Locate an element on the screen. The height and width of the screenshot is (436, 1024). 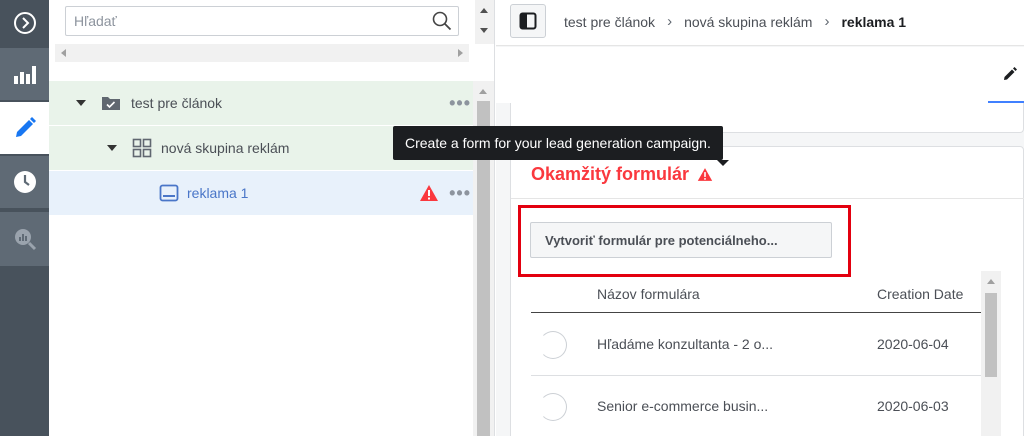
search-chart-icon is located at coordinates (25, 240).